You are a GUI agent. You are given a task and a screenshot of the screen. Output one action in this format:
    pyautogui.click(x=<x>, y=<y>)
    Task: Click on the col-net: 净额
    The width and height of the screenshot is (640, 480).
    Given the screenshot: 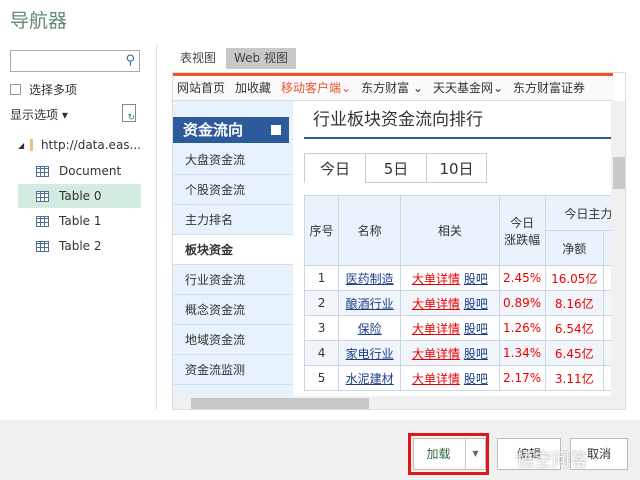 What is the action you would take?
    pyautogui.click(x=574, y=248)
    